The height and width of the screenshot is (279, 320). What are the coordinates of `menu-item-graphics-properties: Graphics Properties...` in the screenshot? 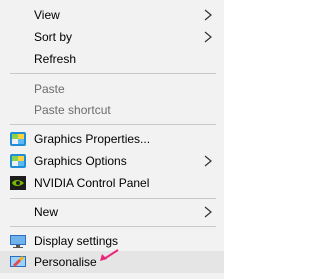 It's located at (112, 139).